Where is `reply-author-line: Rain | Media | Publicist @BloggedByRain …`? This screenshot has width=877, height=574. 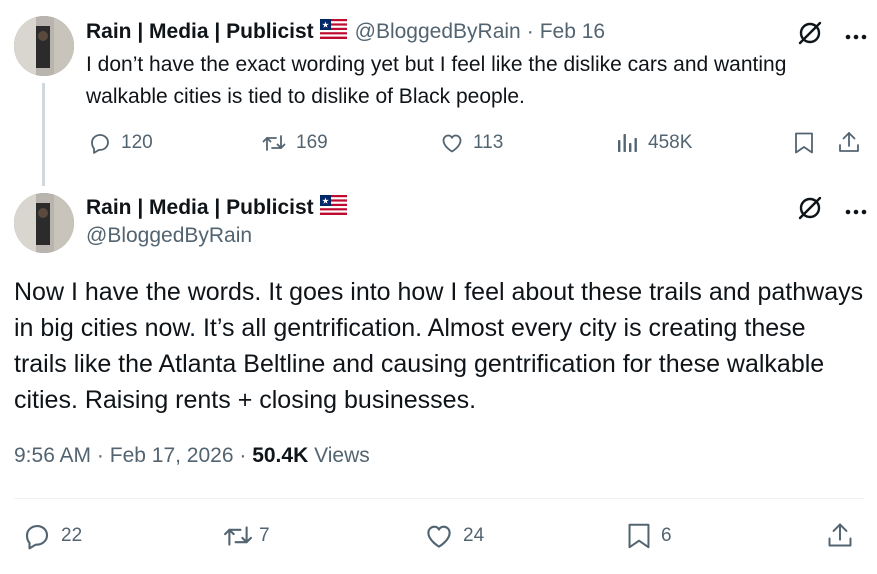 reply-author-line: Rain | Media | Publicist @BloggedByRain … is located at coordinates (345, 31).